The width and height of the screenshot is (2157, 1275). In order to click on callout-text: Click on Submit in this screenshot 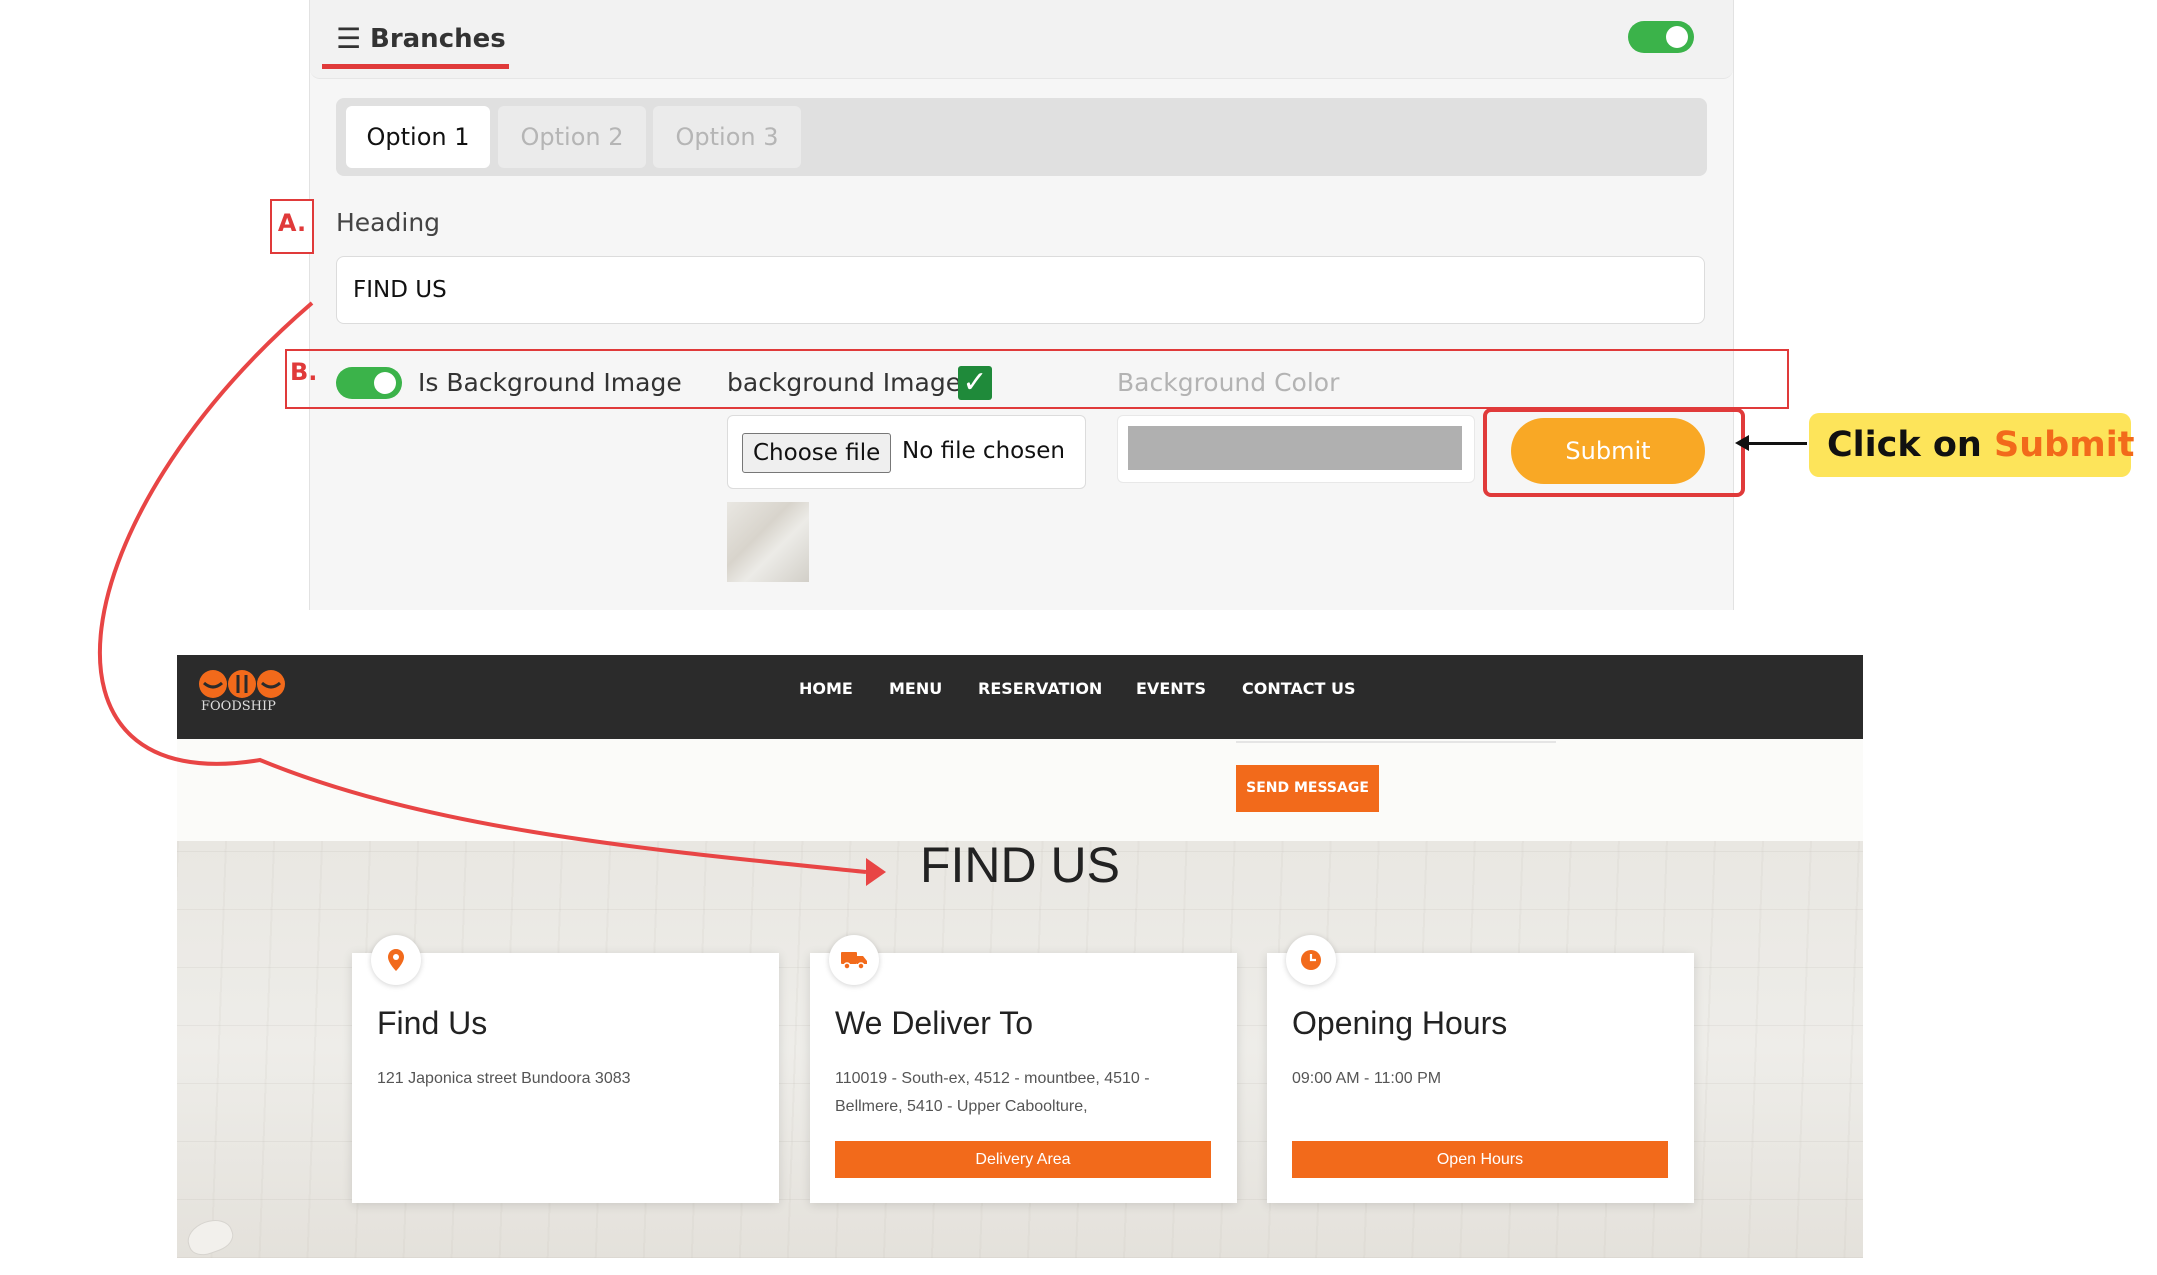, I will do `click(1980, 445)`.